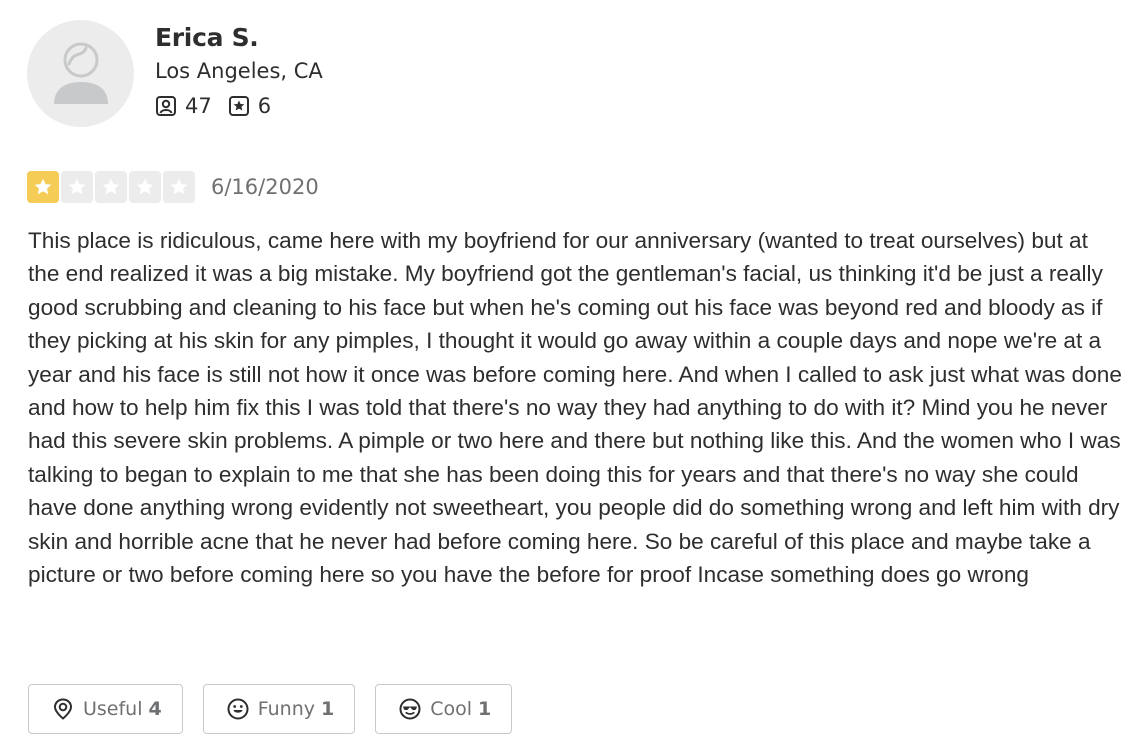  I want to click on review-rating-row: 6/16/2020, so click(173, 187).